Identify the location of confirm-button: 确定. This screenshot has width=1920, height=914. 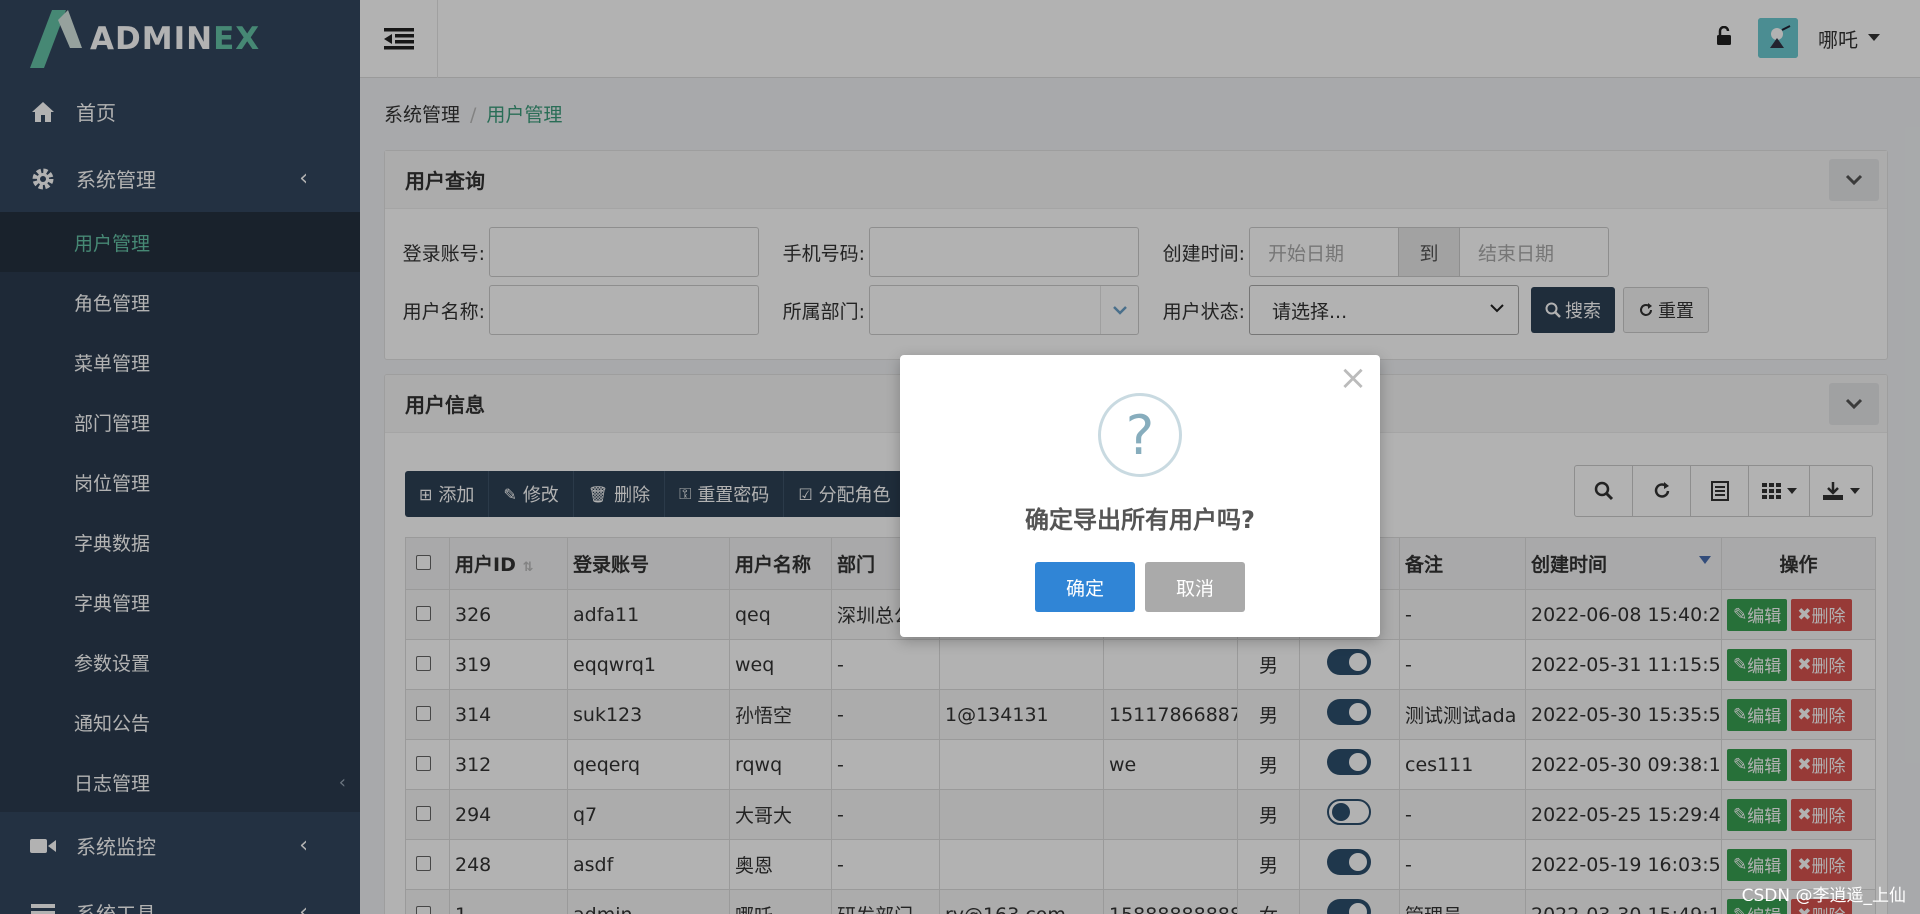
(1085, 587).